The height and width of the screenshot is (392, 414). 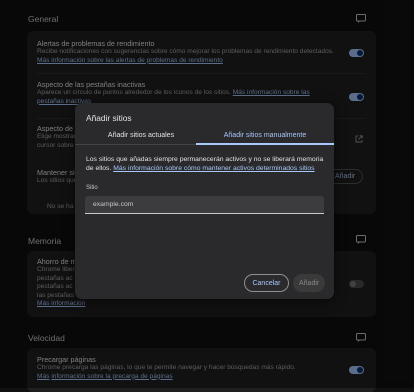 I want to click on dialog-title: Añadir sitios, so click(x=109, y=118).